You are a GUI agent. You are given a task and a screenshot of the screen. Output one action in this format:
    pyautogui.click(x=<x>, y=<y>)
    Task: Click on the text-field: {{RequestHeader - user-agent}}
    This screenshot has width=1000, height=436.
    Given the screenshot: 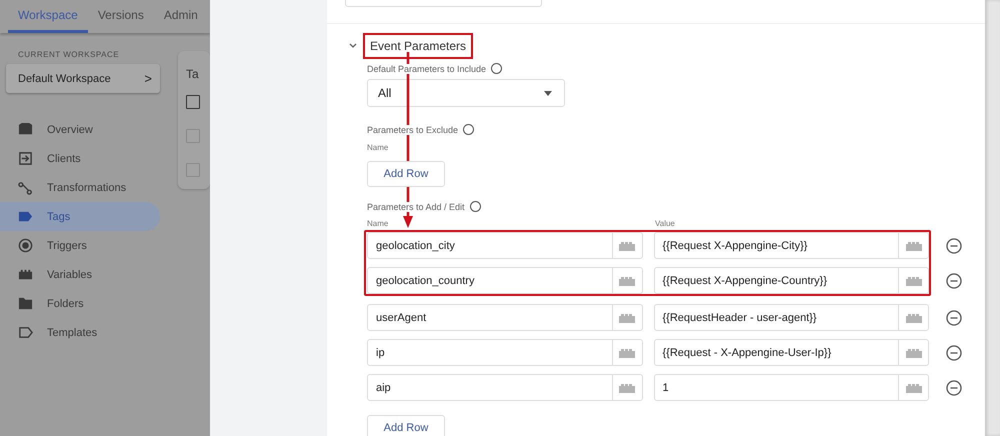 What is the action you would take?
    pyautogui.click(x=791, y=317)
    